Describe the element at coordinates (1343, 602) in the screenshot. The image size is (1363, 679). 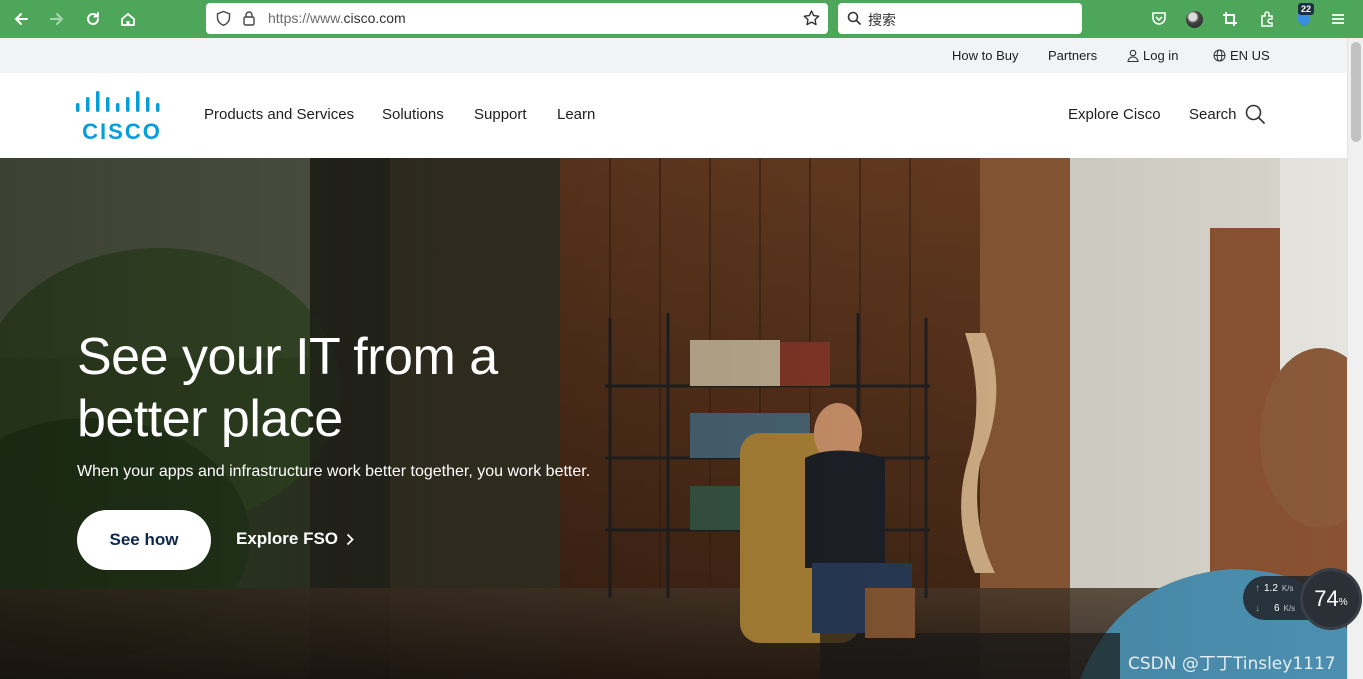
I see `gauge-unit: %` at that location.